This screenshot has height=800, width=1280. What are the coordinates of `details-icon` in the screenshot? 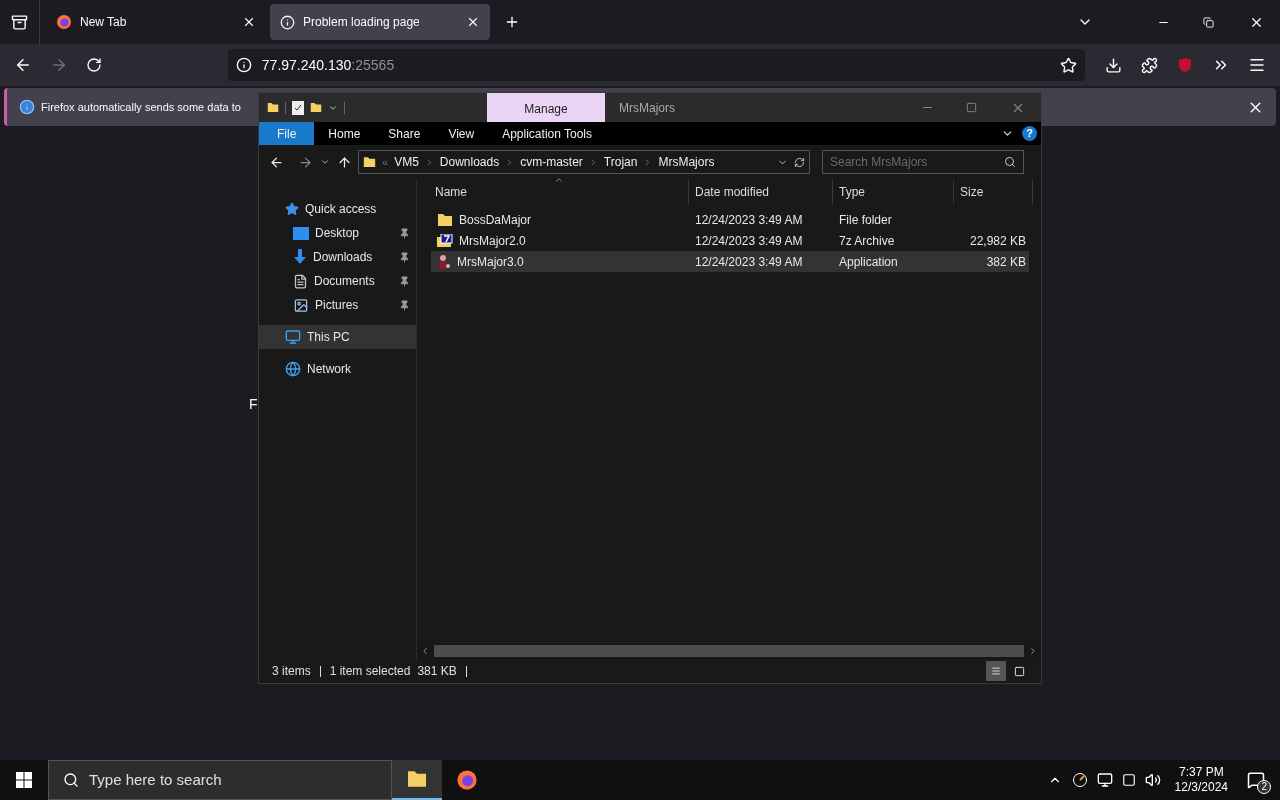 It's located at (996, 671).